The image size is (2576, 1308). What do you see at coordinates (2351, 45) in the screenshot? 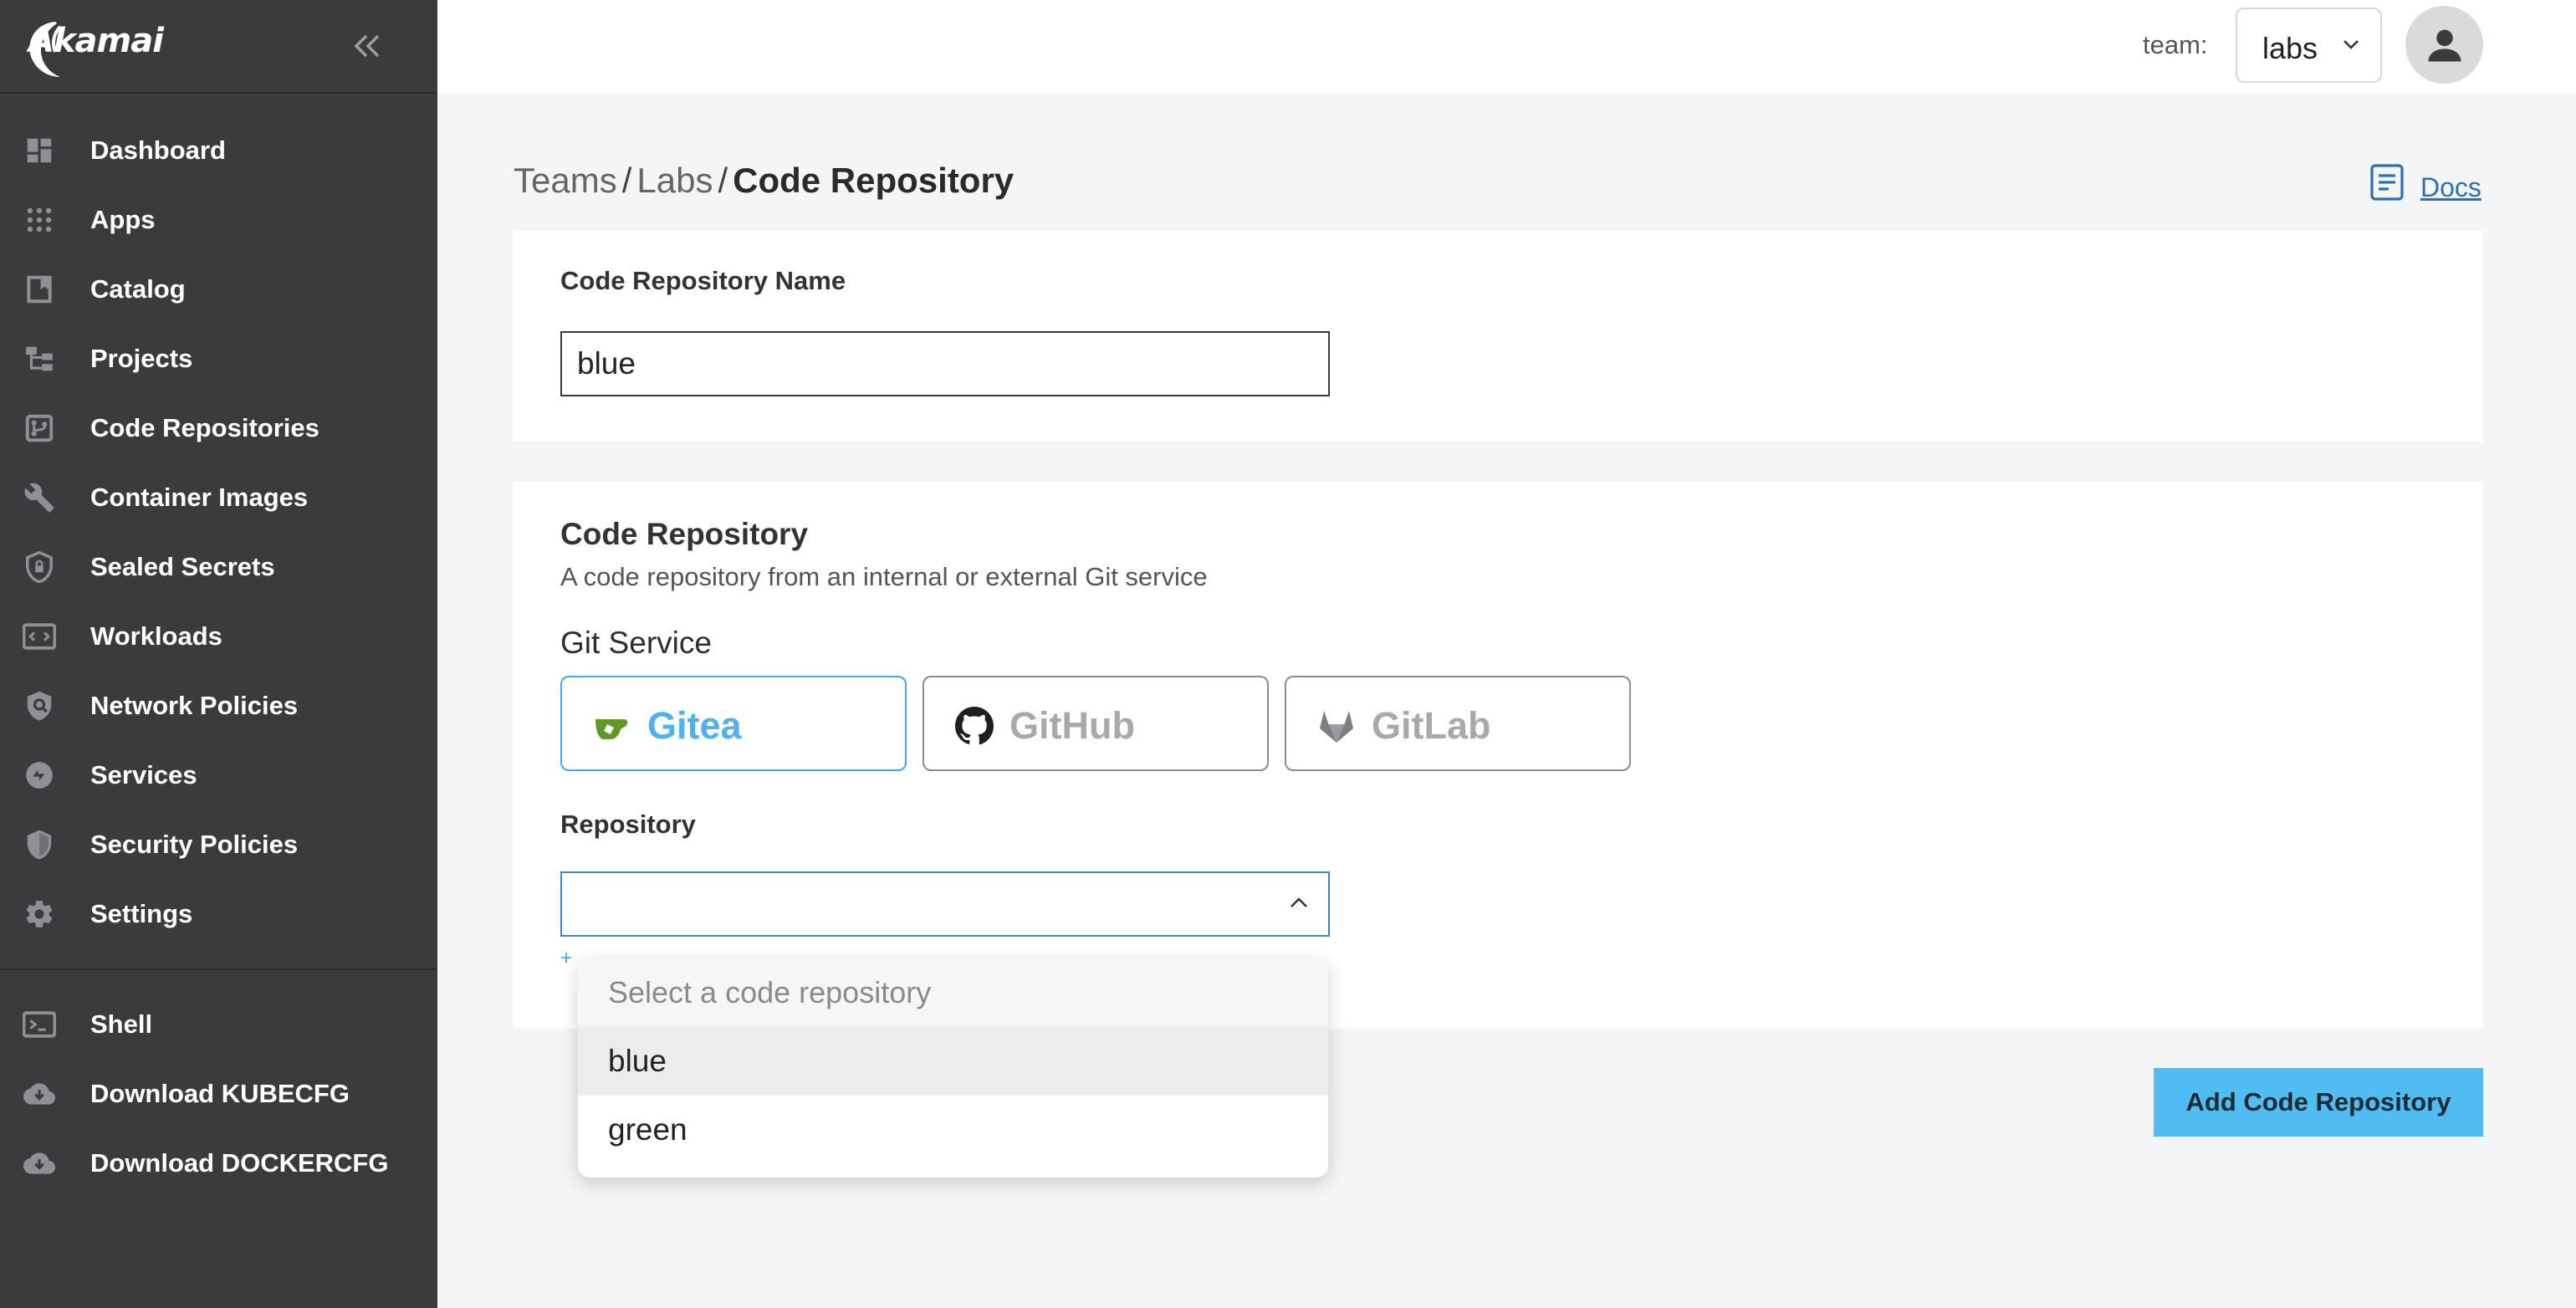
I see `chevron-down-icon` at bounding box center [2351, 45].